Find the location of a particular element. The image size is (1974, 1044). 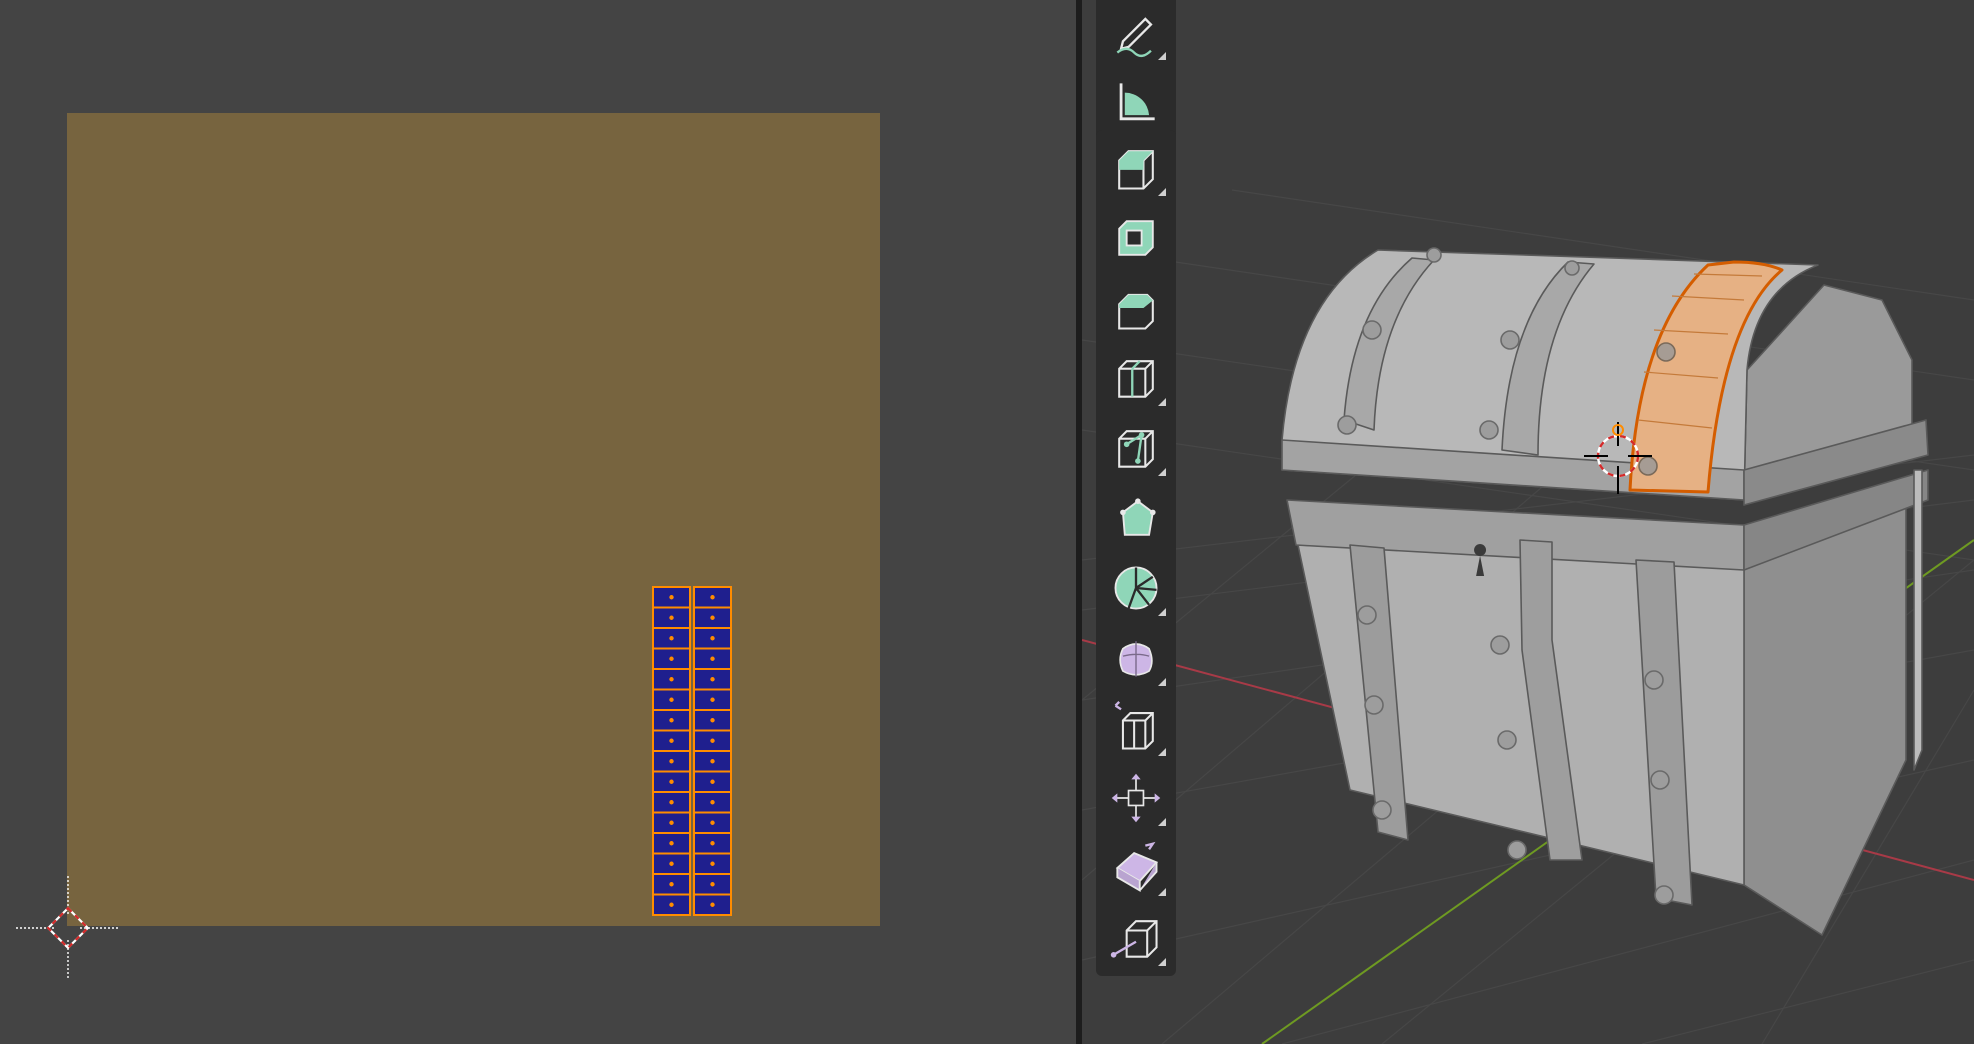

protractor-ruler-icon is located at coordinates (1137, 102).